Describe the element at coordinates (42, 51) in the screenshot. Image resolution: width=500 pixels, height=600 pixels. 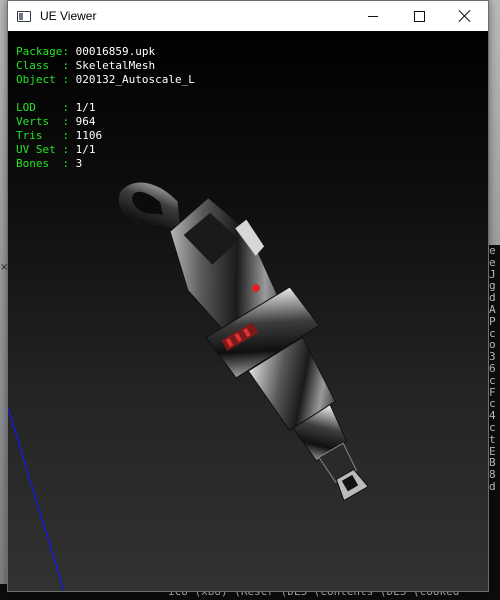
I see `package-label: Package:` at that location.